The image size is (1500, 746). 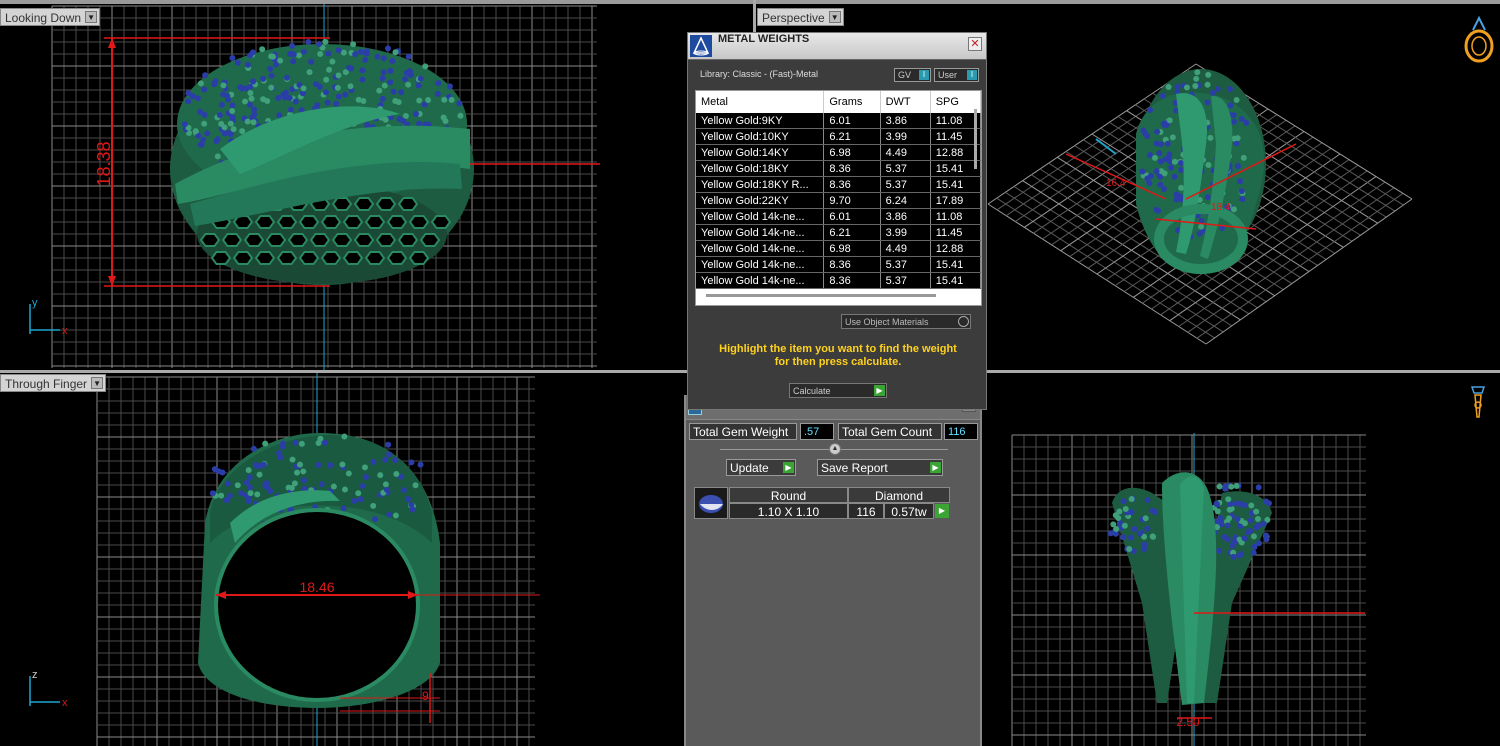 What do you see at coordinates (838, 232) in the screenshot?
I see `table-row: Yellow Gold 14k-ne... 6.21 3.99 11.45` at bounding box center [838, 232].